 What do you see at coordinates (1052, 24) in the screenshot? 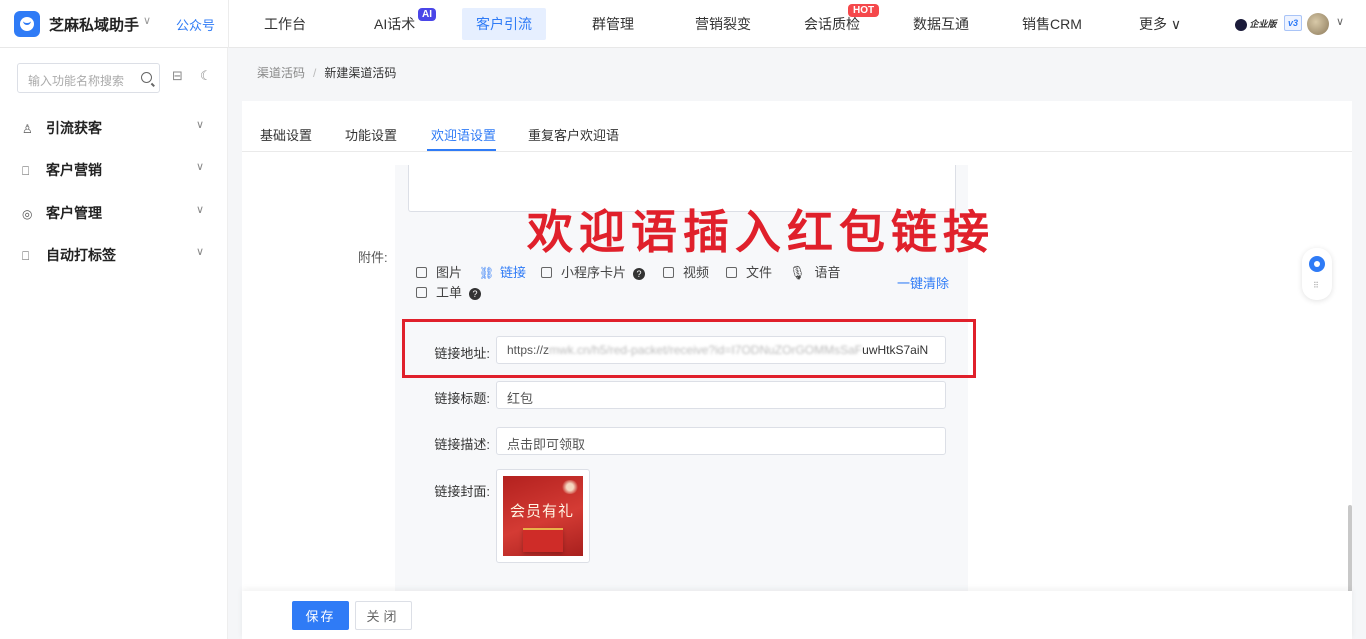
I see `nav-item-sales-crm: 销售CRM` at bounding box center [1052, 24].